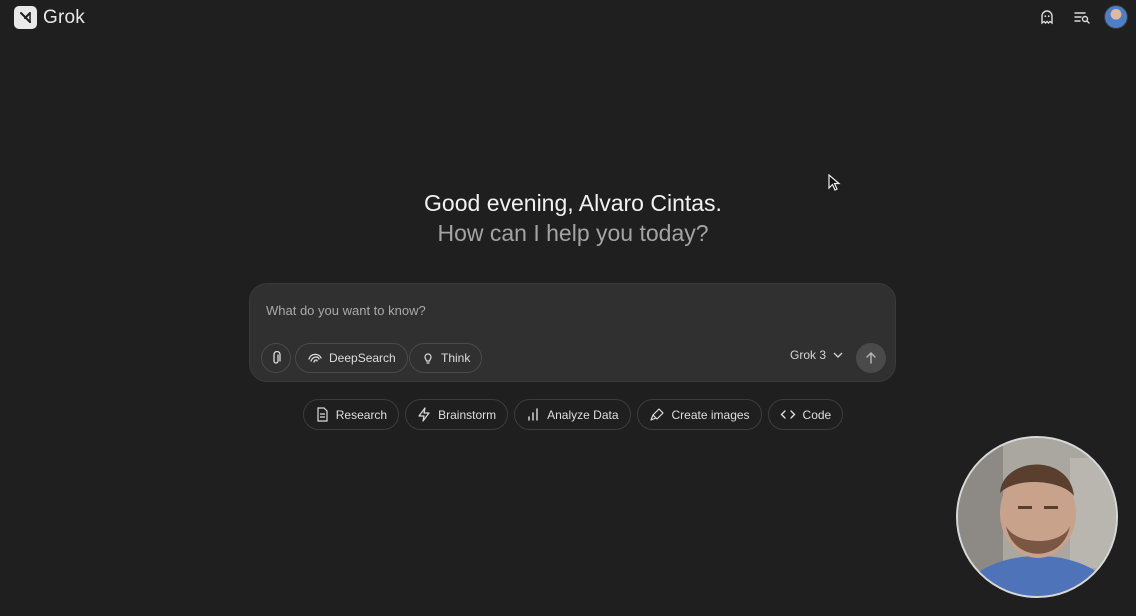  I want to click on research-suggestion: Research, so click(351, 414).